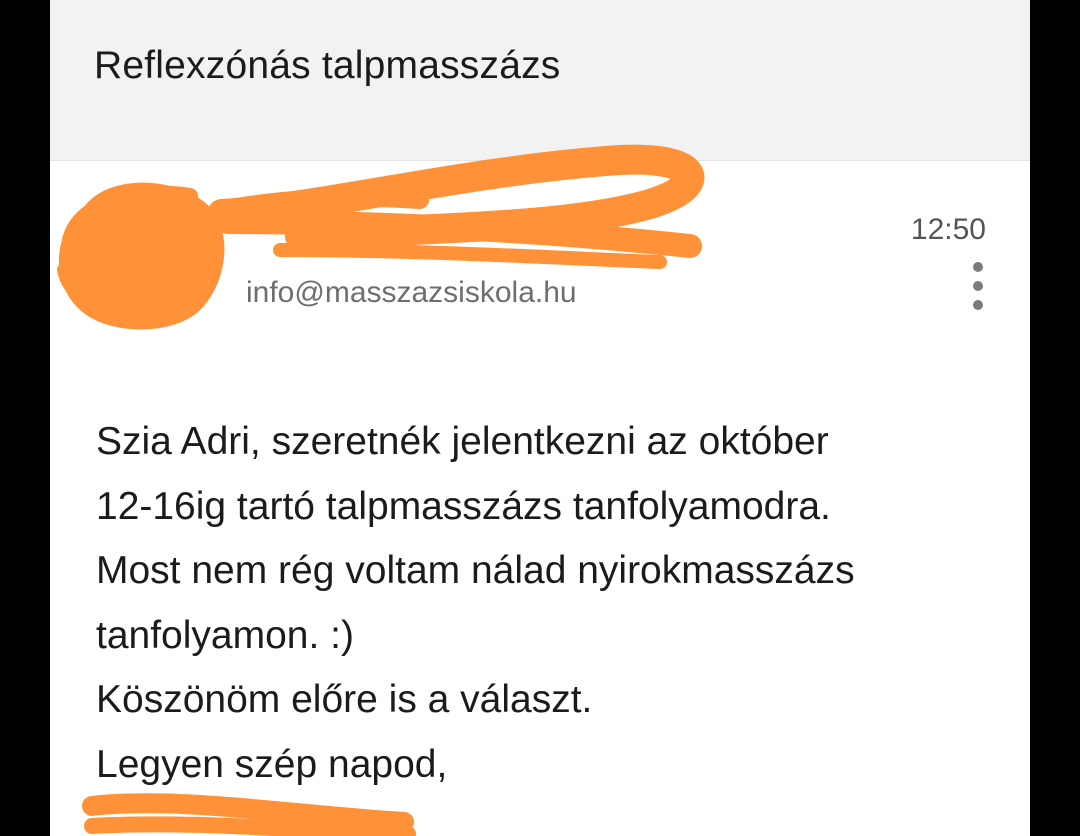  Describe the element at coordinates (411, 293) in the screenshot. I see `sender-email: info@masszazsiskola.hu` at that location.